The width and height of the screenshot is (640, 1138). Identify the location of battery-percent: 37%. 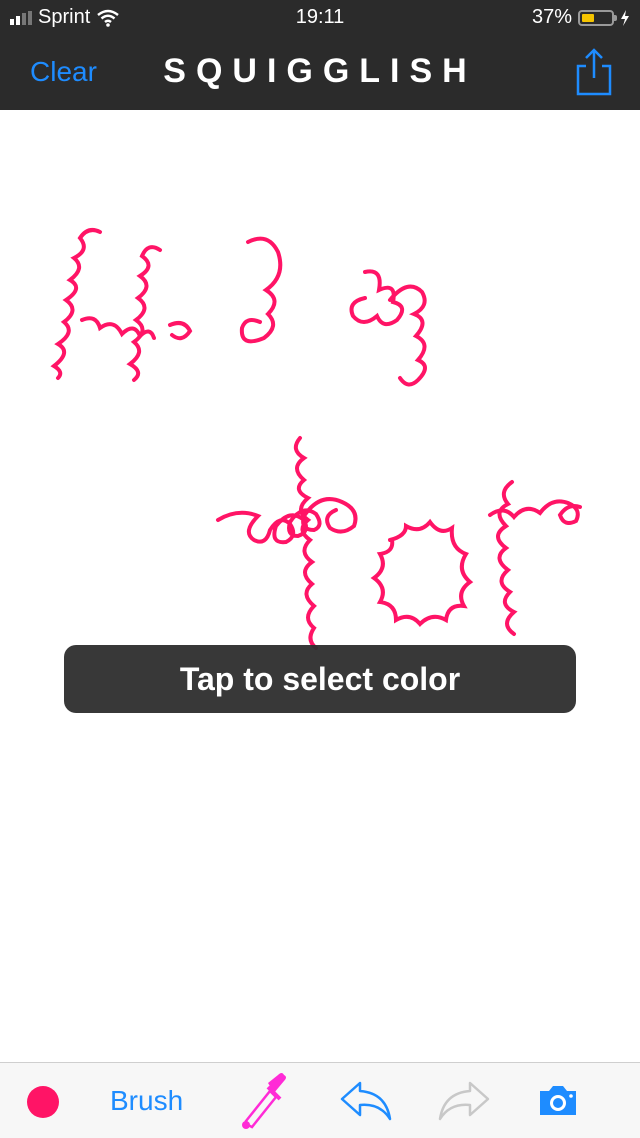
(551, 17).